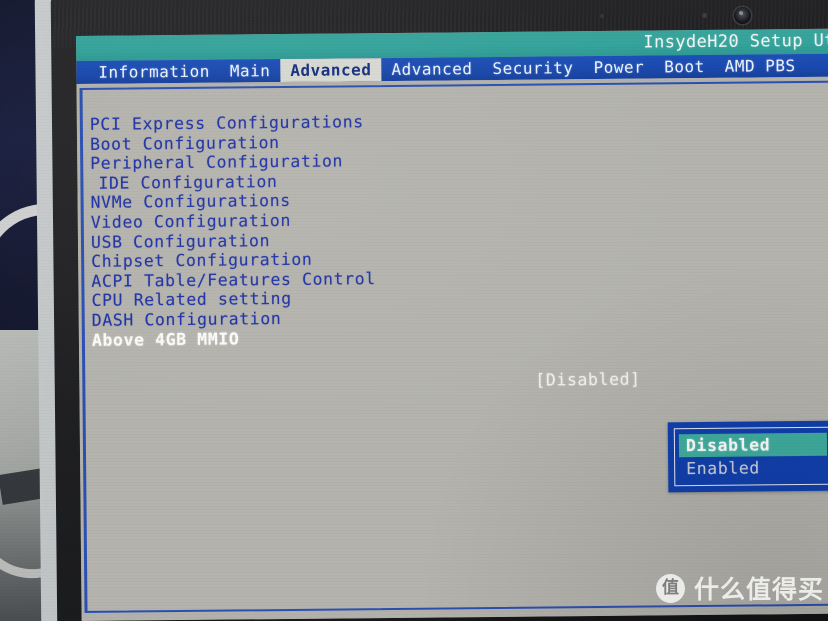 The height and width of the screenshot is (621, 828). I want to click on webcam-icon, so click(742, 15).